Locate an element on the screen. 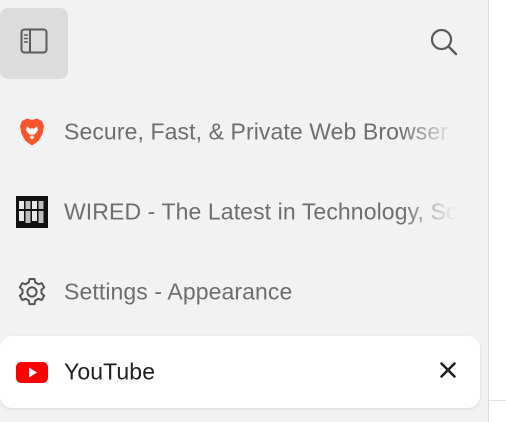 This screenshot has width=506, height=422. tab-title: YouTube is located at coordinates (110, 371).